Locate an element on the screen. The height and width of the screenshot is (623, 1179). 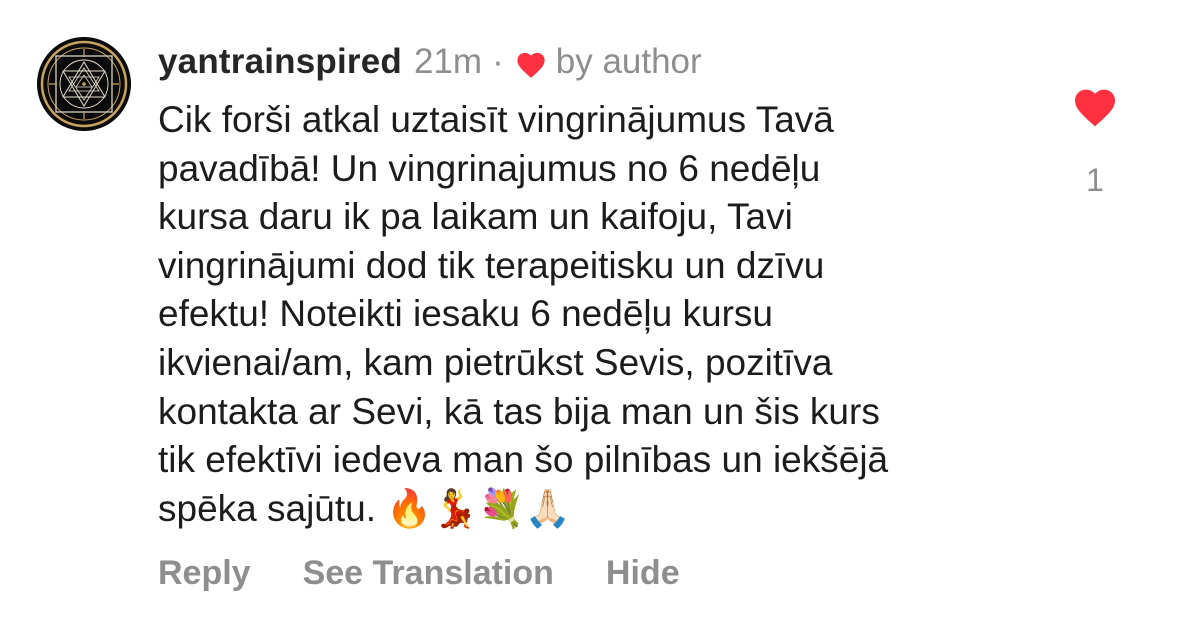
liked-by-author-label: by author is located at coordinates (628, 61).